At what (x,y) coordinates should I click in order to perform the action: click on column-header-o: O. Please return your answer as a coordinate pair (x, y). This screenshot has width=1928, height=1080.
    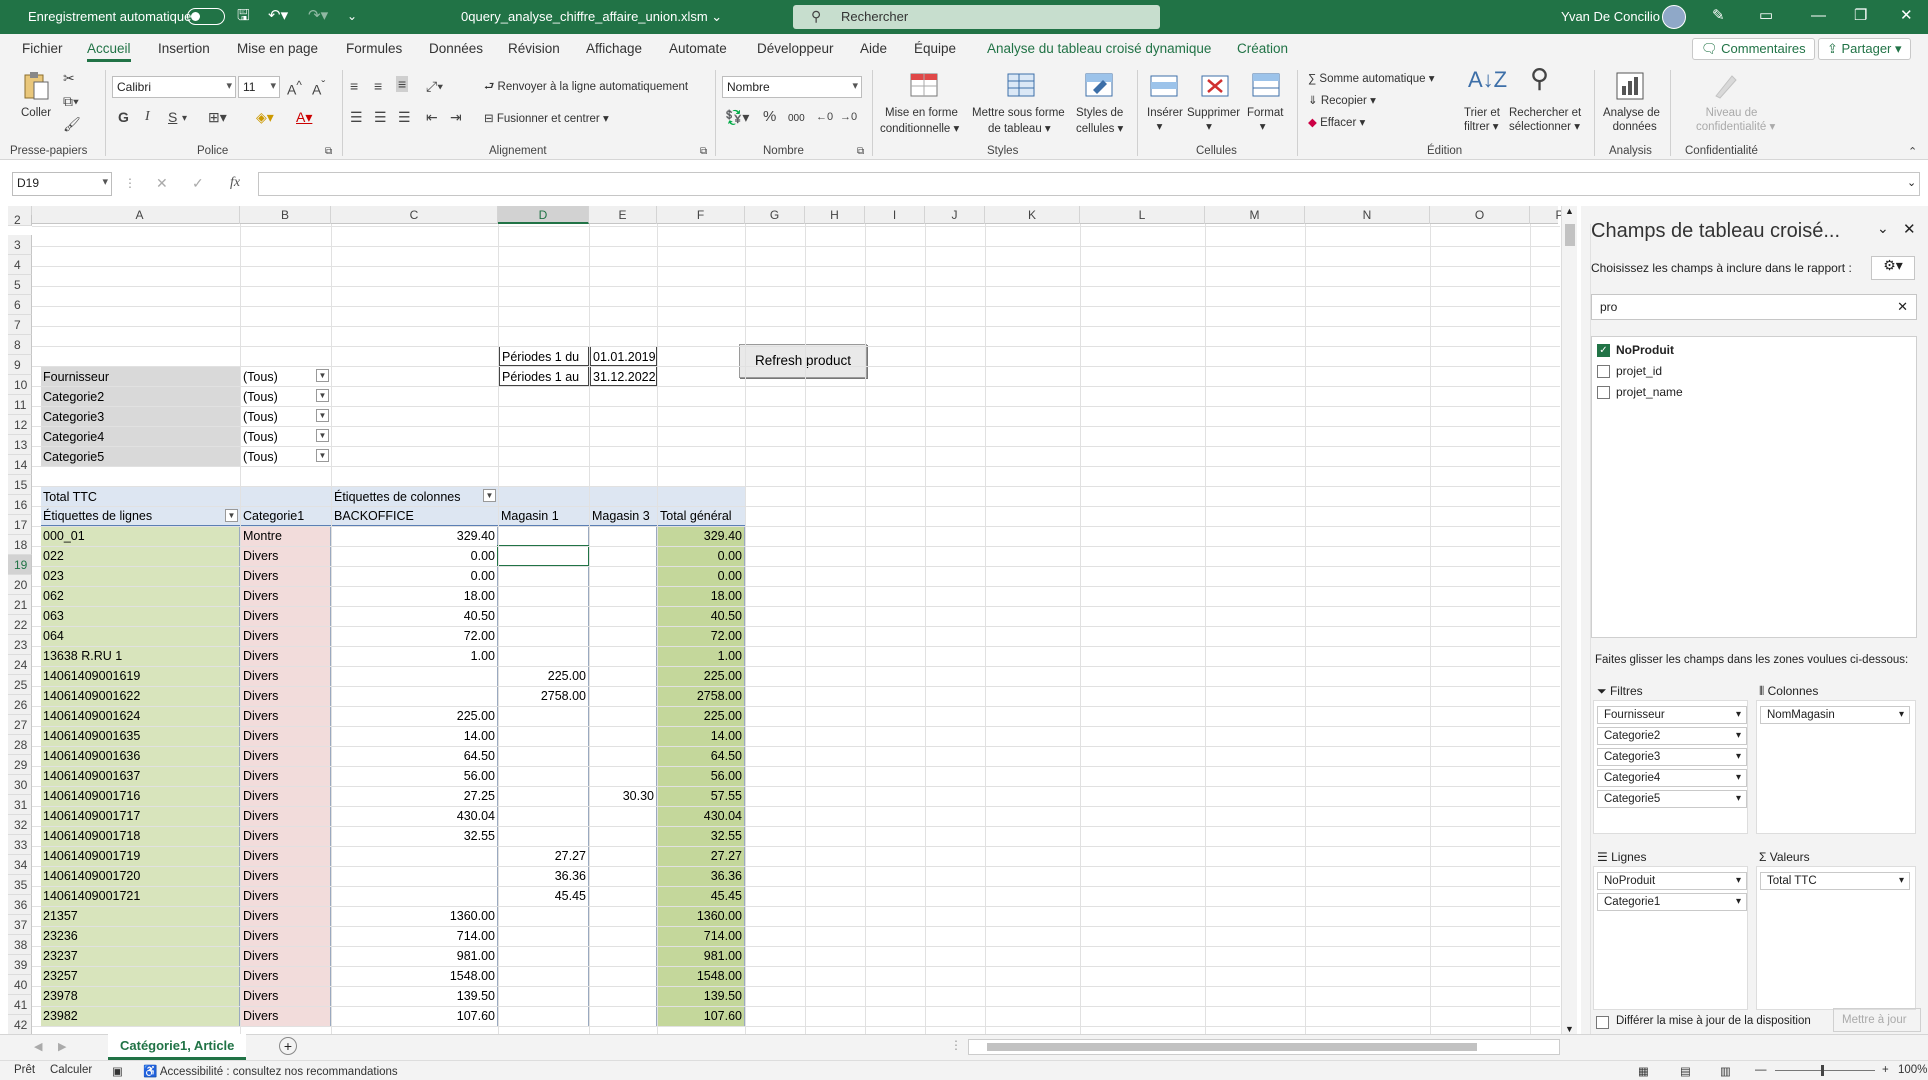
    Looking at the image, I should click on (1480, 215).